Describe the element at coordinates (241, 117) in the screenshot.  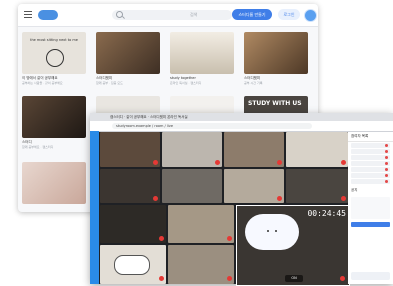
I see `browser-tab-bar: 캠스터디 · 같이 공부해요 · 스터디윗미 온라인 독서실` at that location.